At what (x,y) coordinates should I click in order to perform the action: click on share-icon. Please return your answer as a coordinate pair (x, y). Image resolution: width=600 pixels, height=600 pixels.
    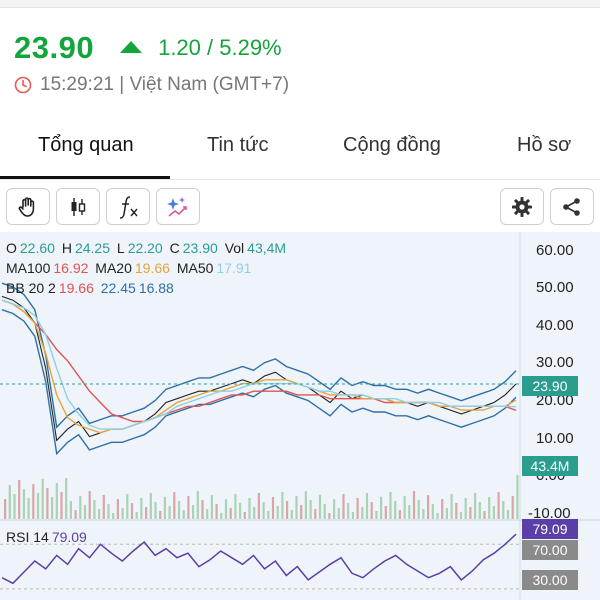
    Looking at the image, I should click on (571, 206).